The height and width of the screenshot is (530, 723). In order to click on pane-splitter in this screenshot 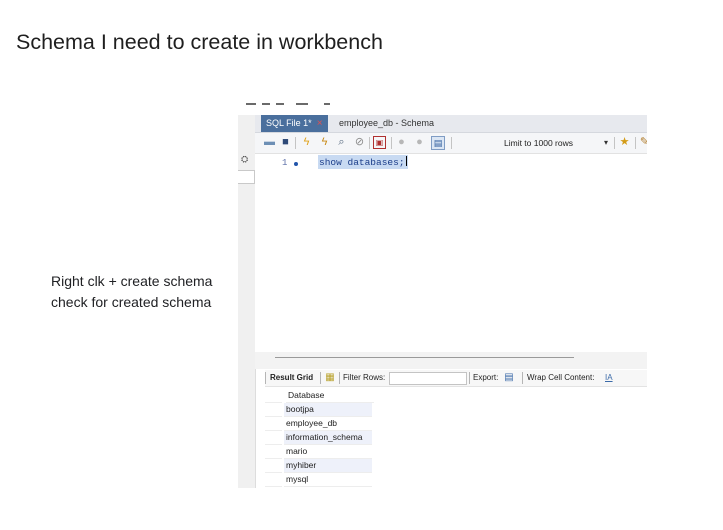, I will do `click(424, 357)`.